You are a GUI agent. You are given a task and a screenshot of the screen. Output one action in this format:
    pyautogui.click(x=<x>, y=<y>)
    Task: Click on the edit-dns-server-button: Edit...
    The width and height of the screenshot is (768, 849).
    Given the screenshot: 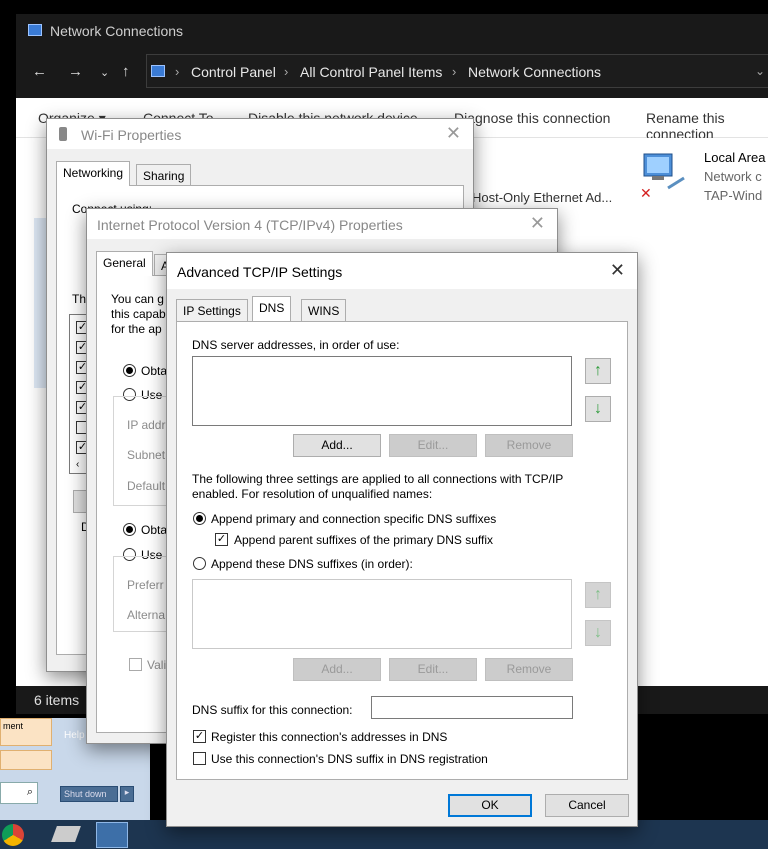 What is the action you would take?
    pyautogui.click(x=433, y=445)
    